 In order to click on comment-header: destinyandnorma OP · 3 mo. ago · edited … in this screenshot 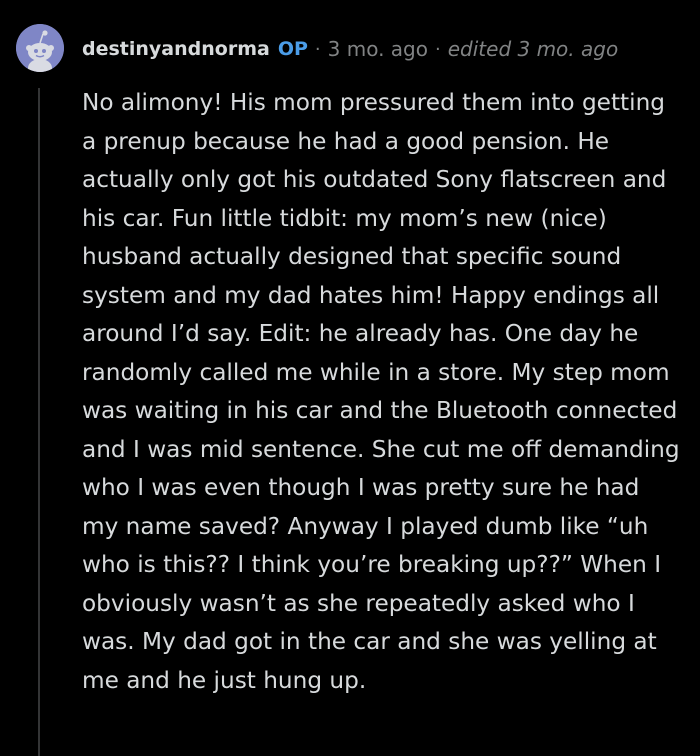, I will do `click(350, 49)`.